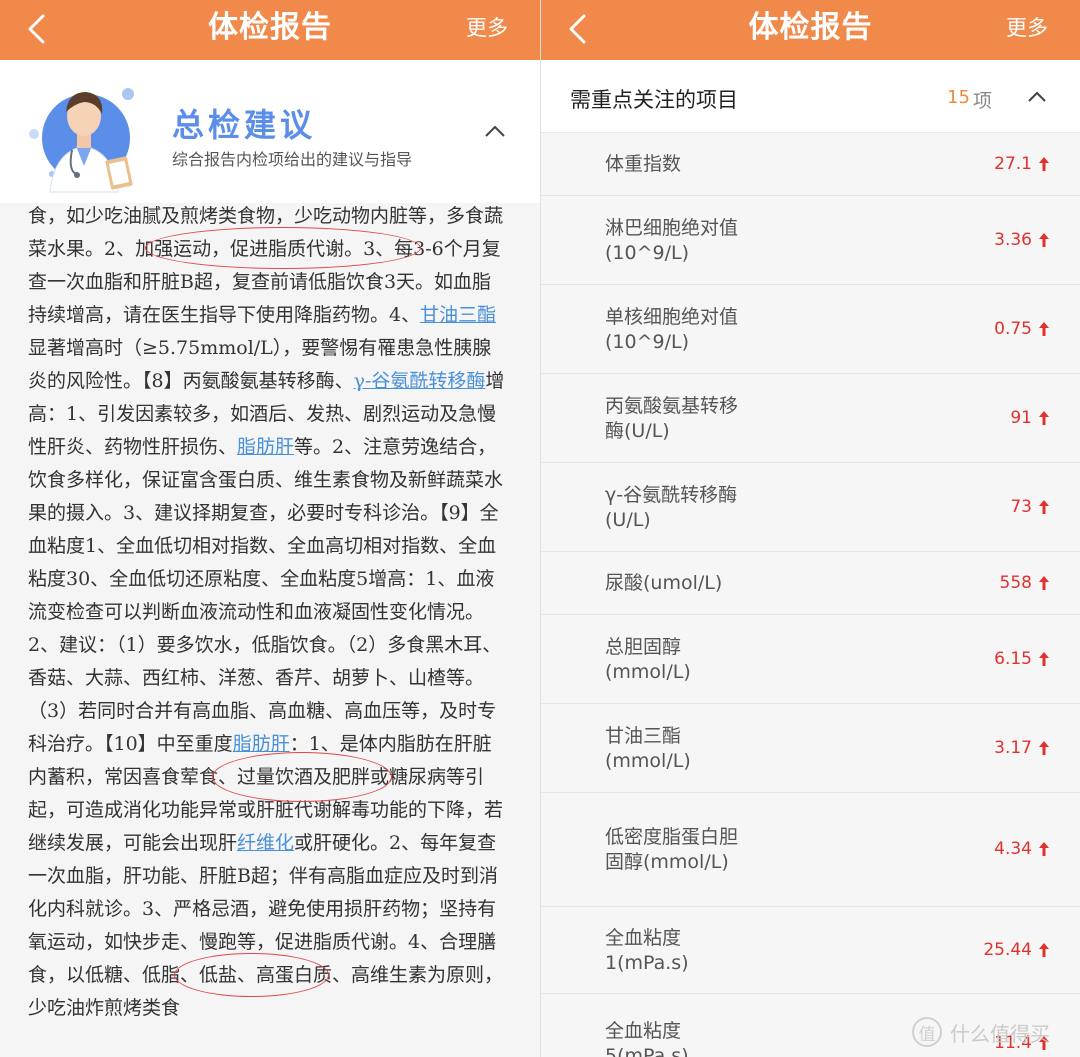  Describe the element at coordinates (1013, 329) in the screenshot. I see `indicator-value-text: 0.75` at that location.